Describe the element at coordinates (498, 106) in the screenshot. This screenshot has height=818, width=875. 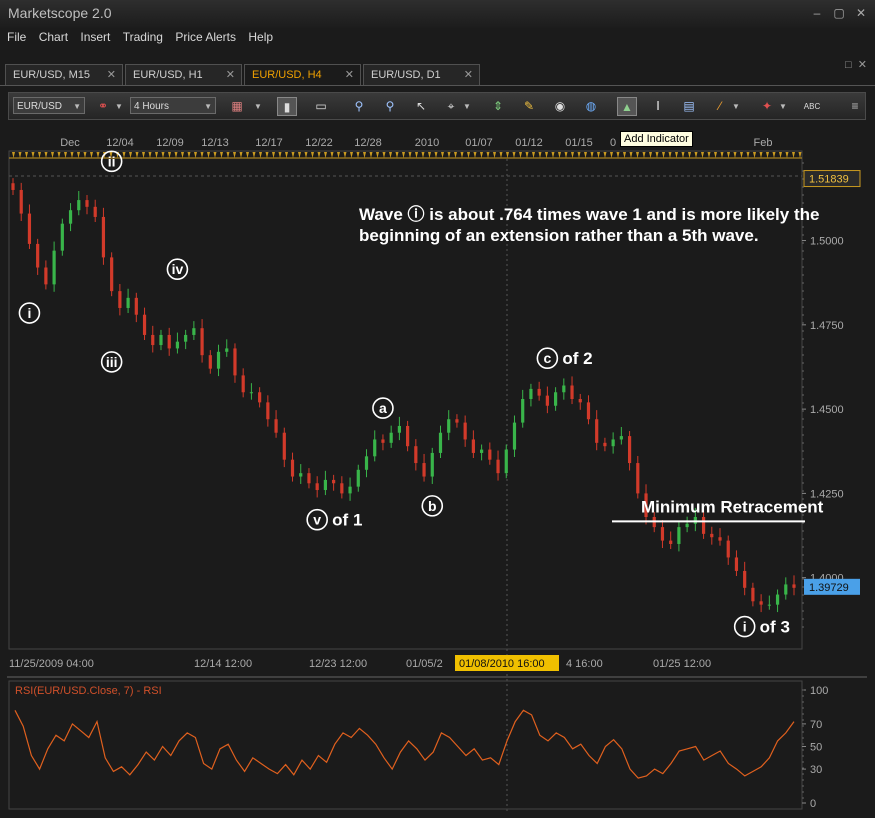
I see `data-window-icon: ⇕` at that location.